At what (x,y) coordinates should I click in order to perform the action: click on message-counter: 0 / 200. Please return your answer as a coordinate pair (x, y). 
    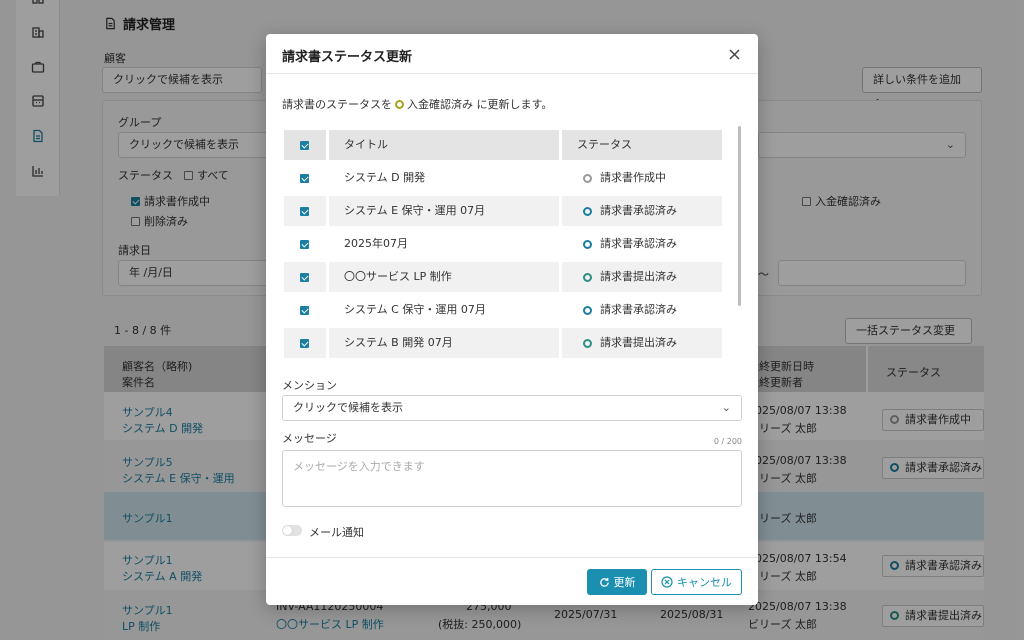
    Looking at the image, I should click on (727, 441).